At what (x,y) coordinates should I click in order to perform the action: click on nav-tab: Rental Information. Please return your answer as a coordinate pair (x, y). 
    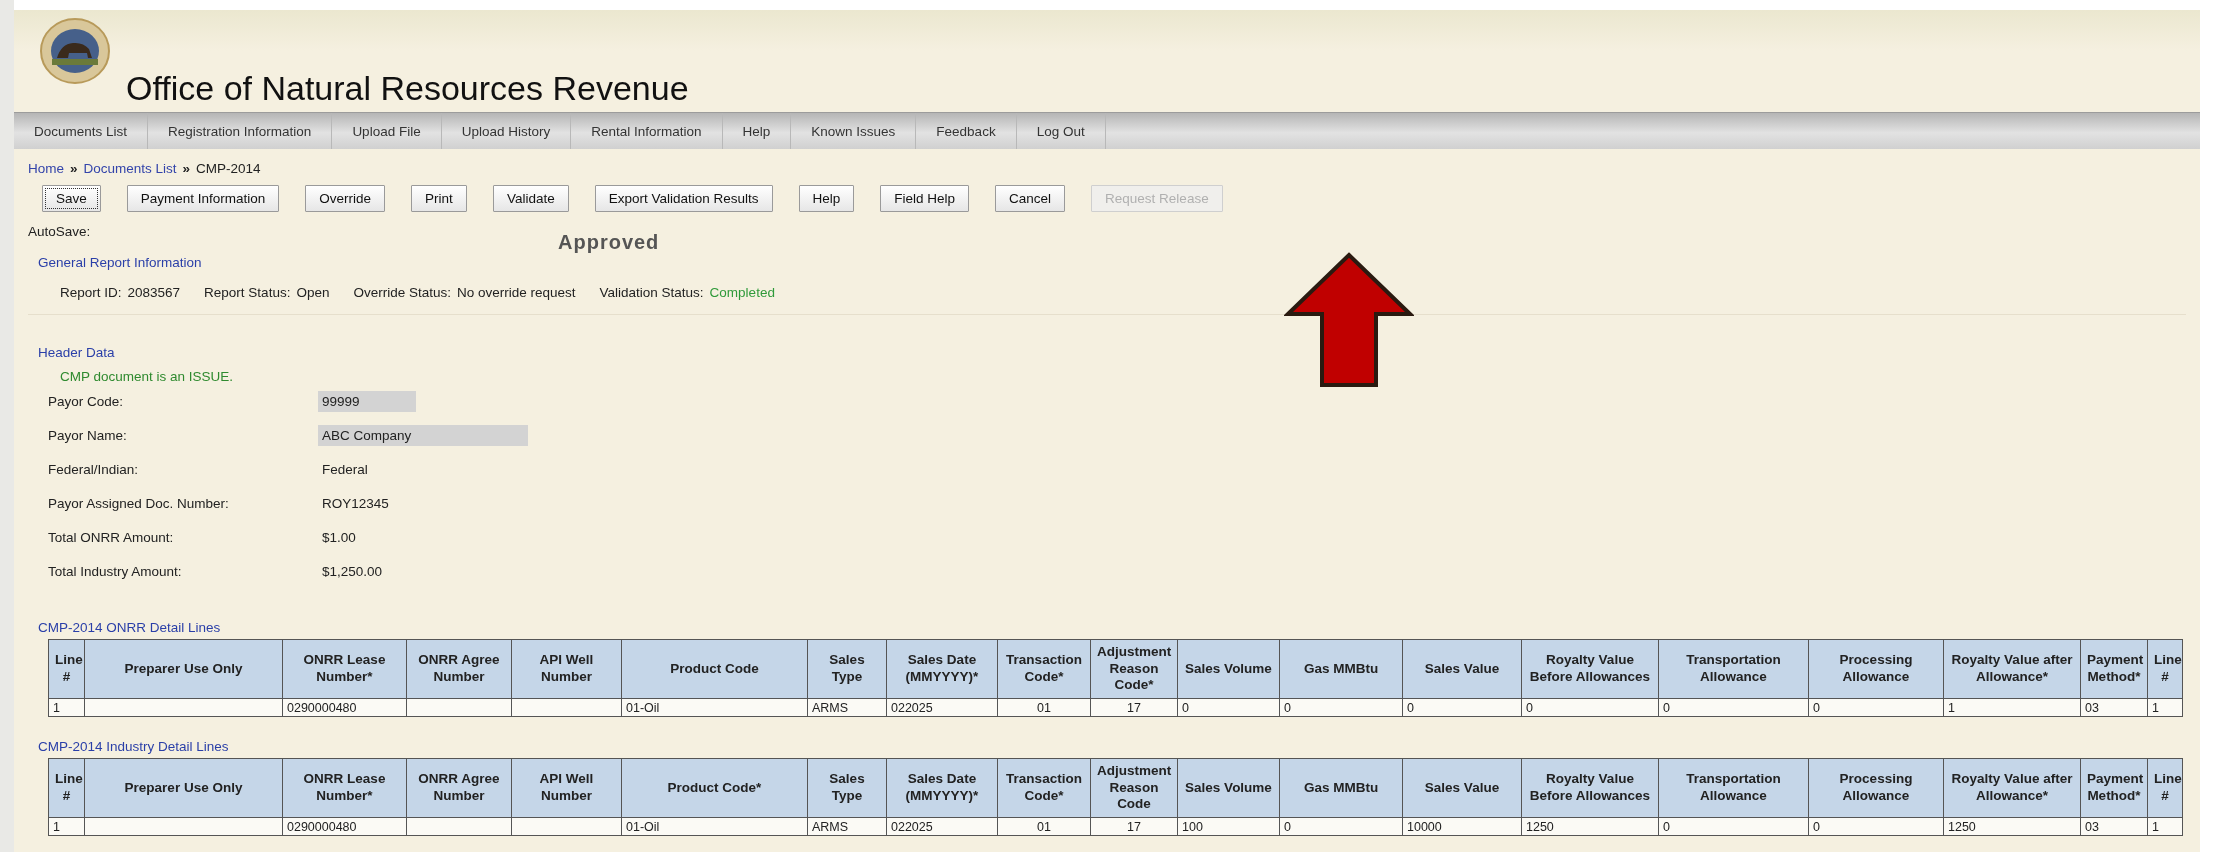
    Looking at the image, I should click on (647, 131).